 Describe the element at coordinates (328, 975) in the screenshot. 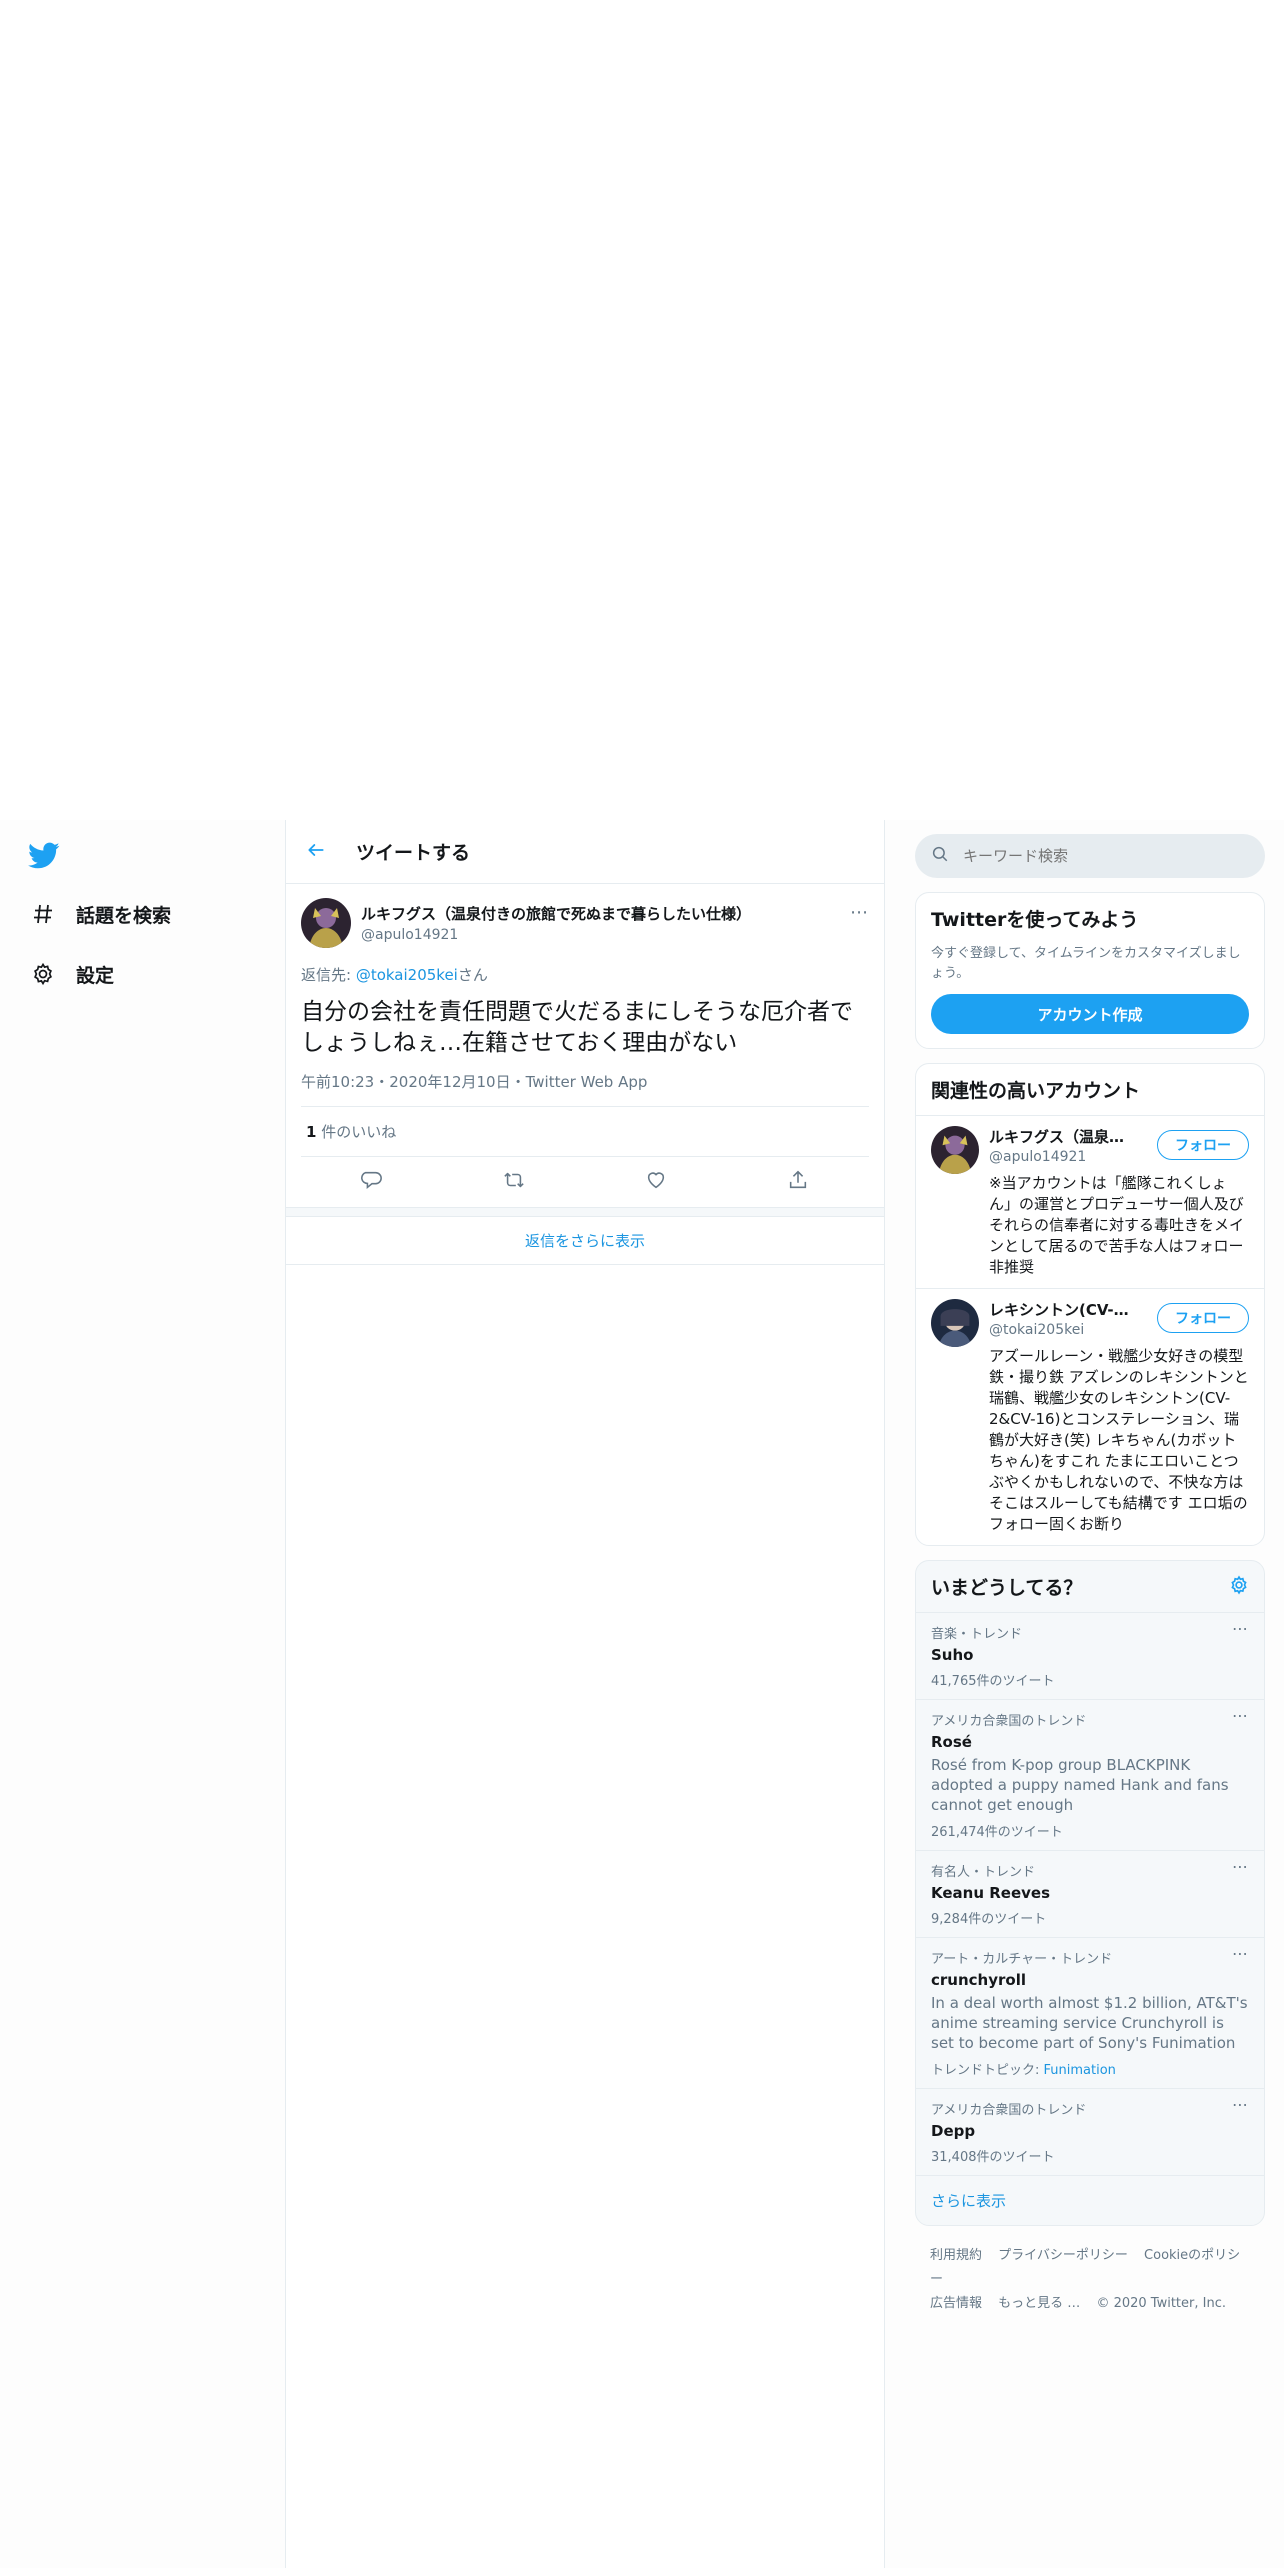

I see `reply-prefix: 返信先:` at that location.